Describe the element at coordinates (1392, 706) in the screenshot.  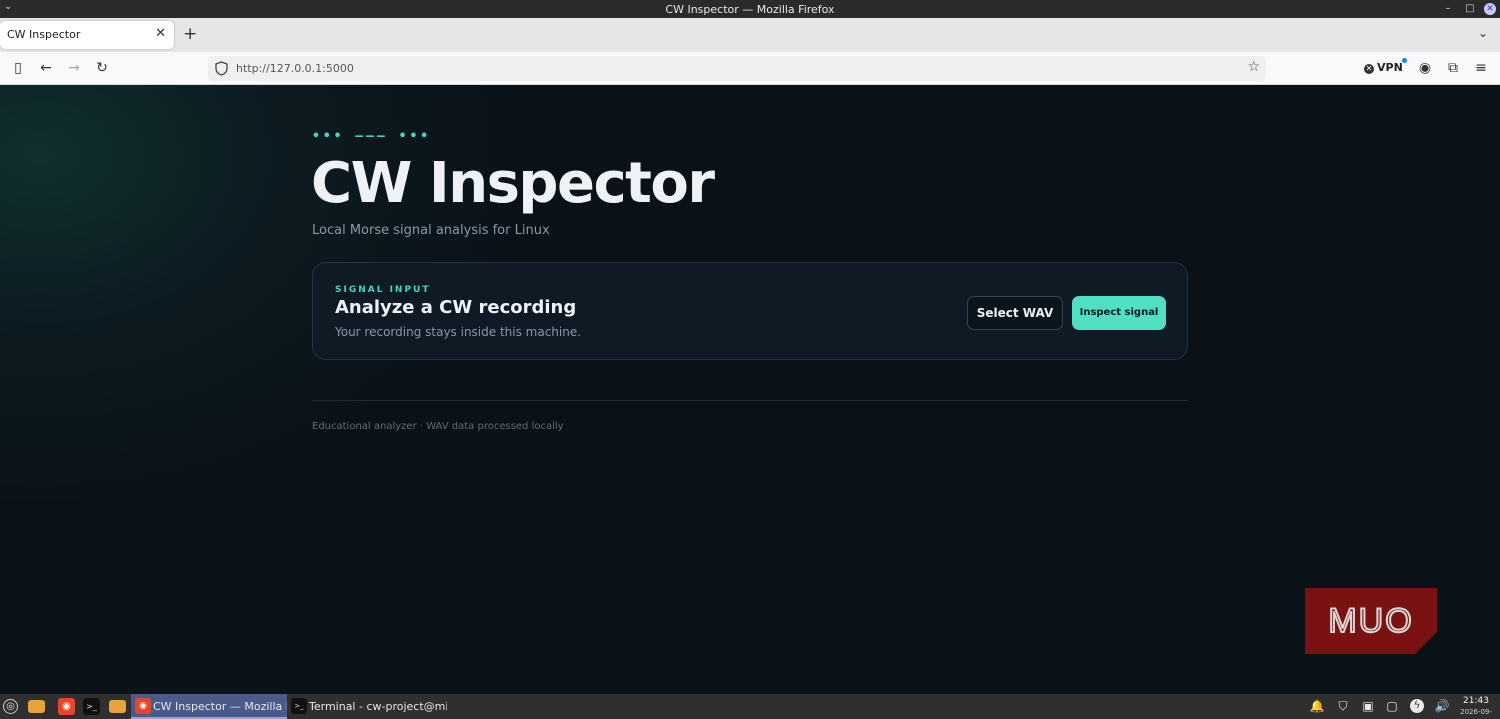
I see `window-list-icon: ▢` at that location.